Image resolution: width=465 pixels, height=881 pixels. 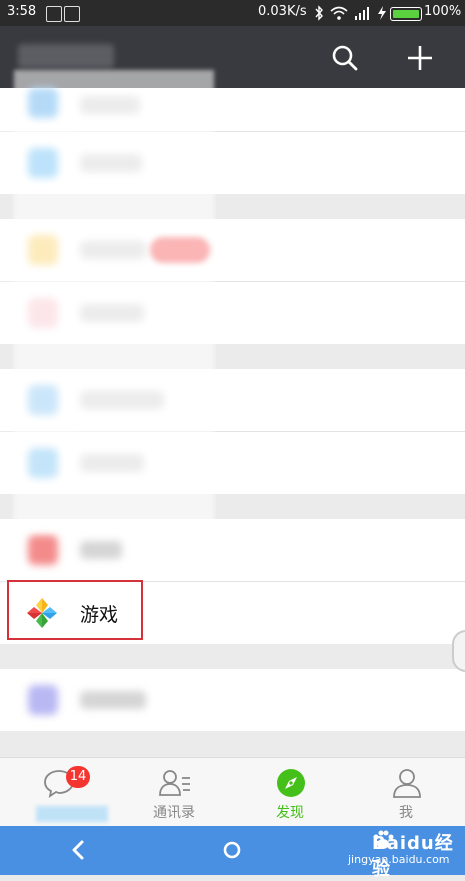 I want to click on floating-handle, so click(x=458, y=651).